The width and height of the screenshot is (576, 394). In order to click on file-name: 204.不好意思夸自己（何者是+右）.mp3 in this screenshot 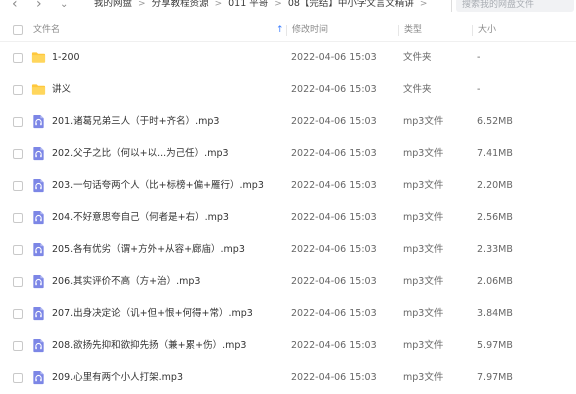, I will do `click(140, 218)`.